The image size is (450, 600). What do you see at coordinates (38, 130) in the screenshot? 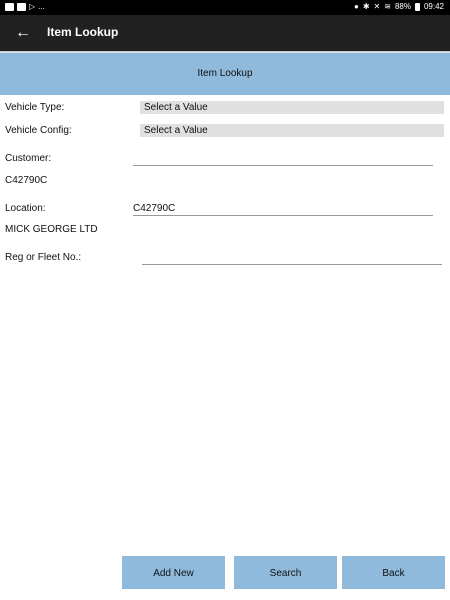
I see `vehicle-config-label: Vehicle Config:` at bounding box center [38, 130].